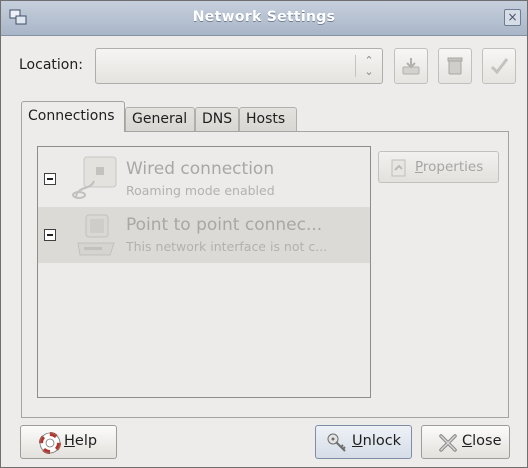 Image resolution: width=528 pixels, height=468 pixels. Describe the element at coordinates (398, 168) in the screenshot. I see `properties-icon` at that location.